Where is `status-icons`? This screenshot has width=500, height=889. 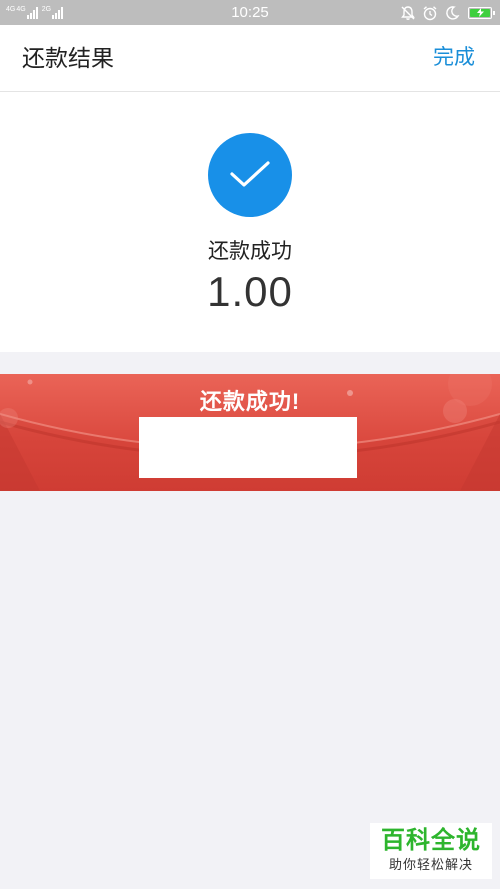
status-icons is located at coordinates (447, 12).